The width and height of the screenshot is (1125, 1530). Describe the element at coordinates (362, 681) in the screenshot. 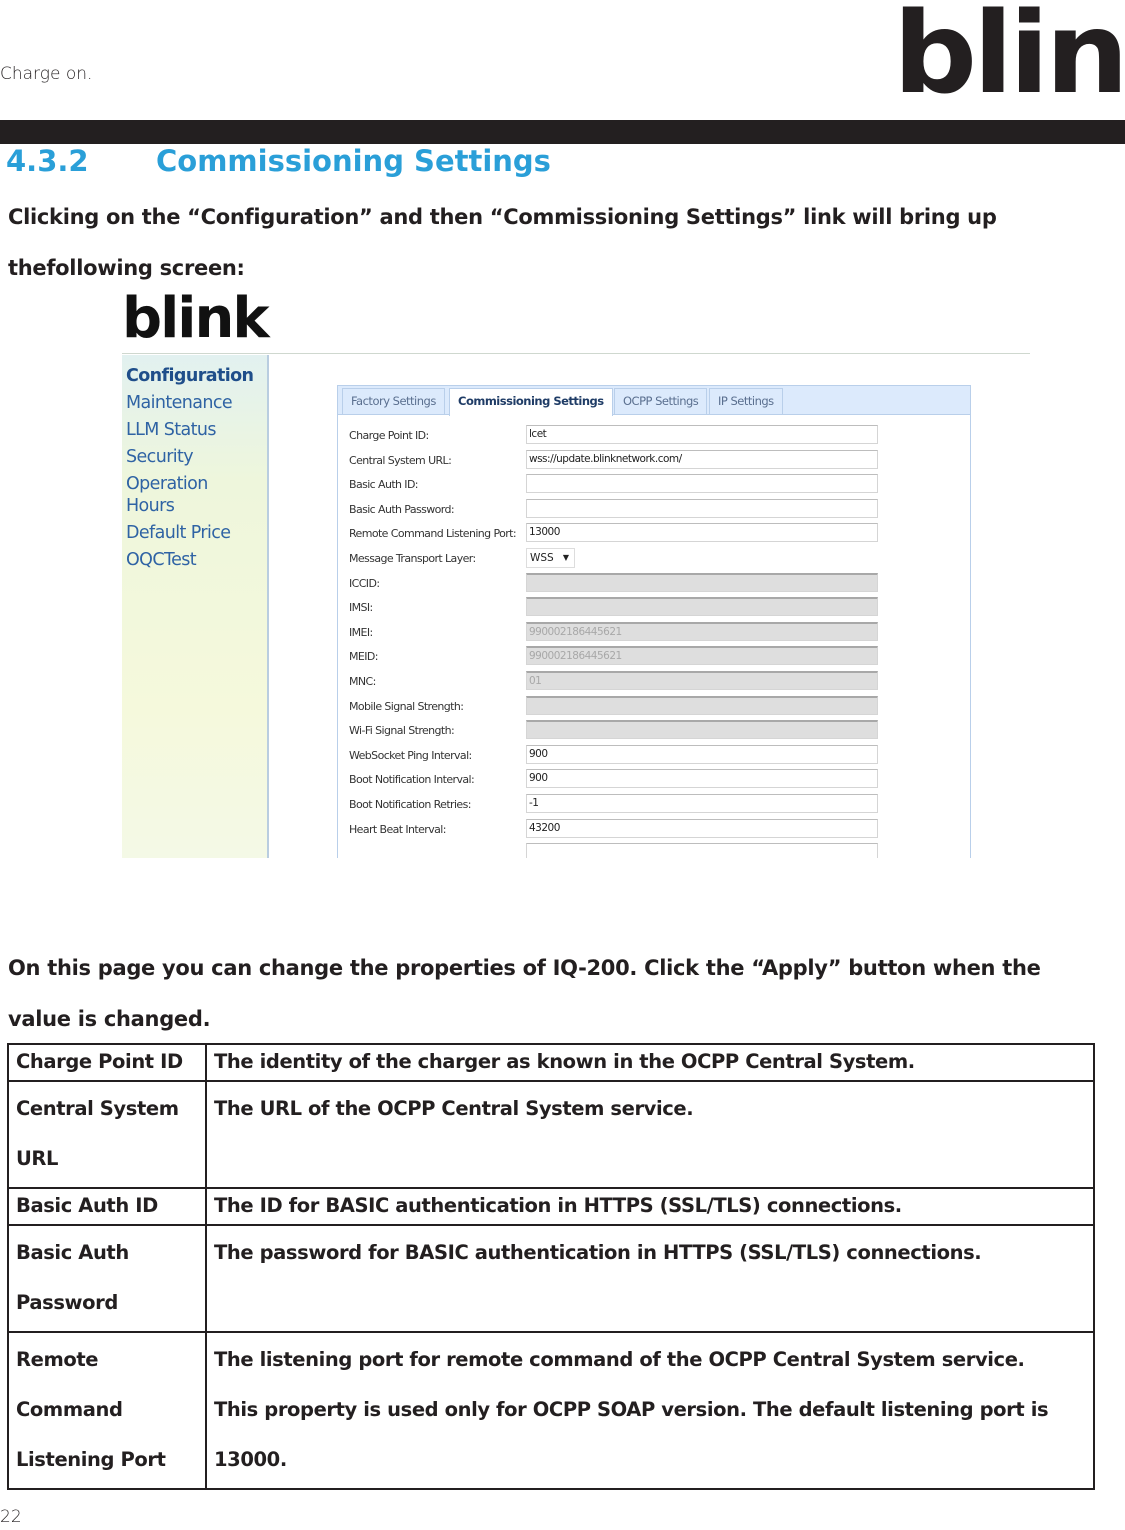

I see `mnc-label: MNC:` at that location.